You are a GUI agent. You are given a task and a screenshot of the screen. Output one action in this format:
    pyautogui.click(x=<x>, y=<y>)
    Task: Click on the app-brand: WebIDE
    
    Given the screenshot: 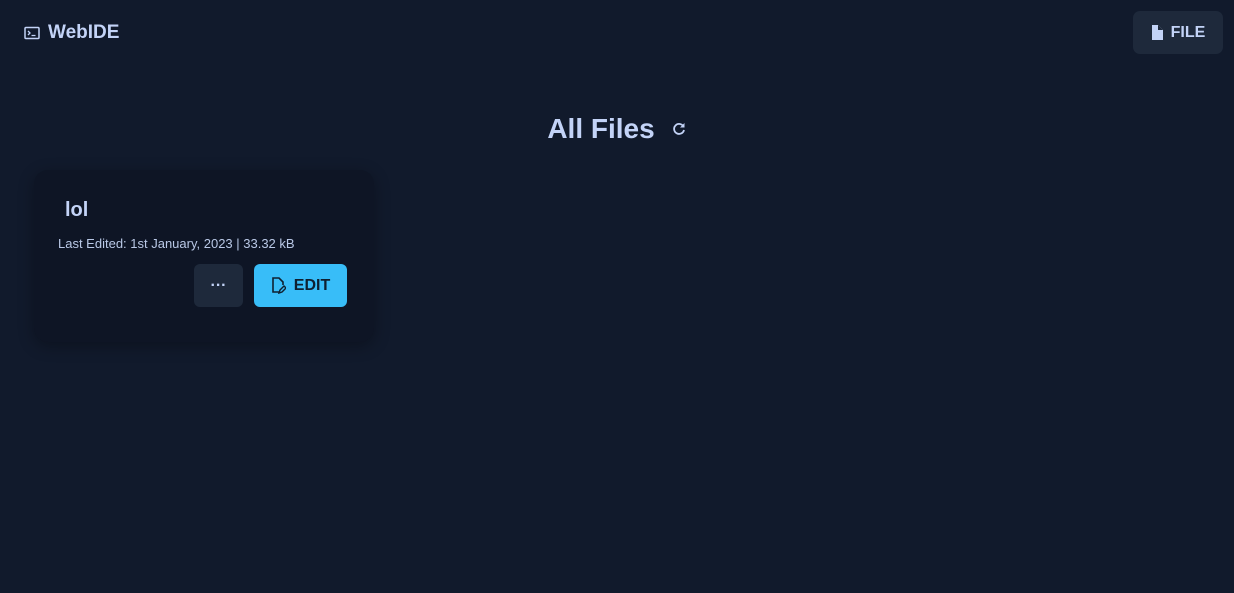 What is the action you would take?
    pyautogui.click(x=71, y=33)
    